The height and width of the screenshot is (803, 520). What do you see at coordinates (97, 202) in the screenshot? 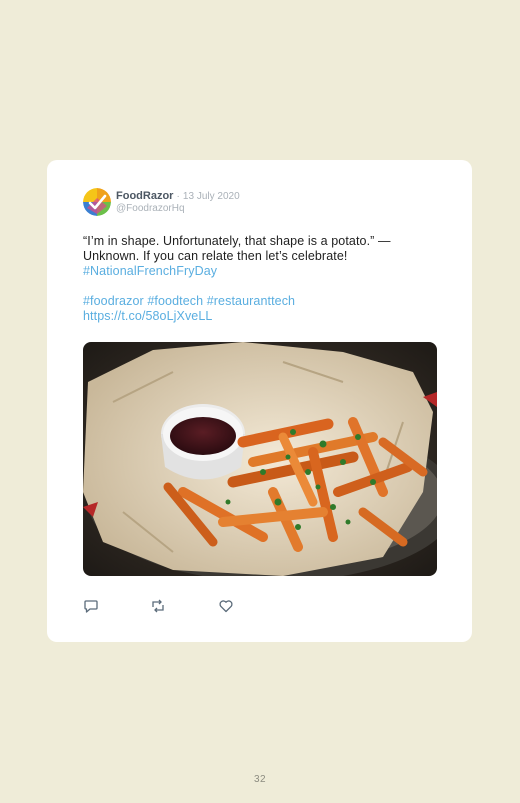
I see `foodrazor-logo-avatar` at bounding box center [97, 202].